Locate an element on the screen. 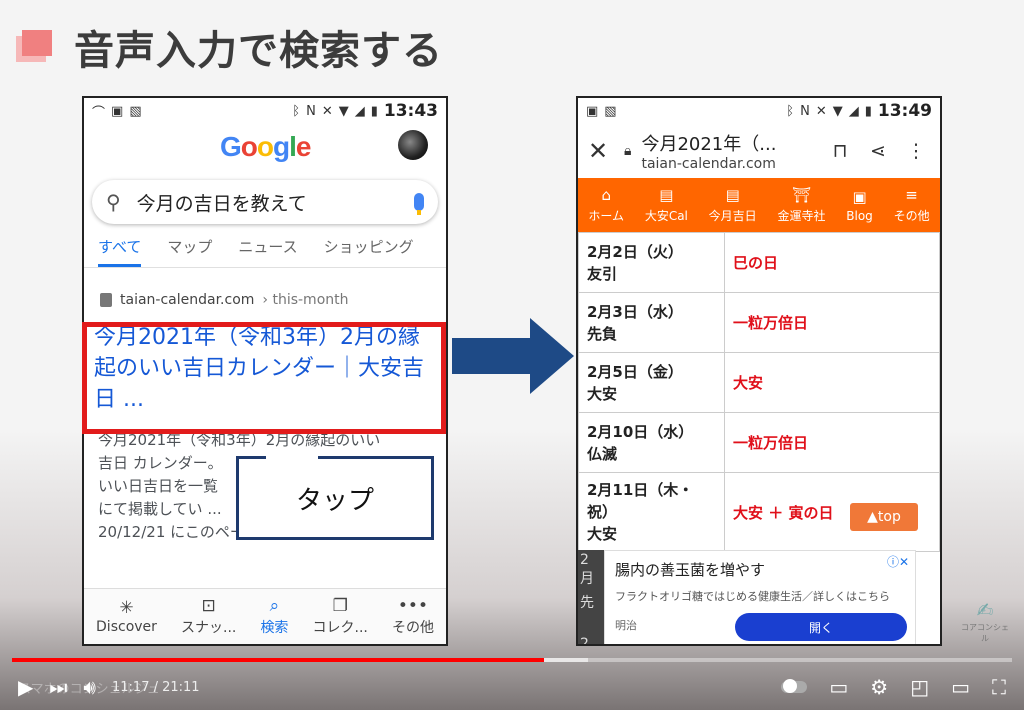 This screenshot has height=710, width=1024. rokuyo: 先負 is located at coordinates (602, 333).